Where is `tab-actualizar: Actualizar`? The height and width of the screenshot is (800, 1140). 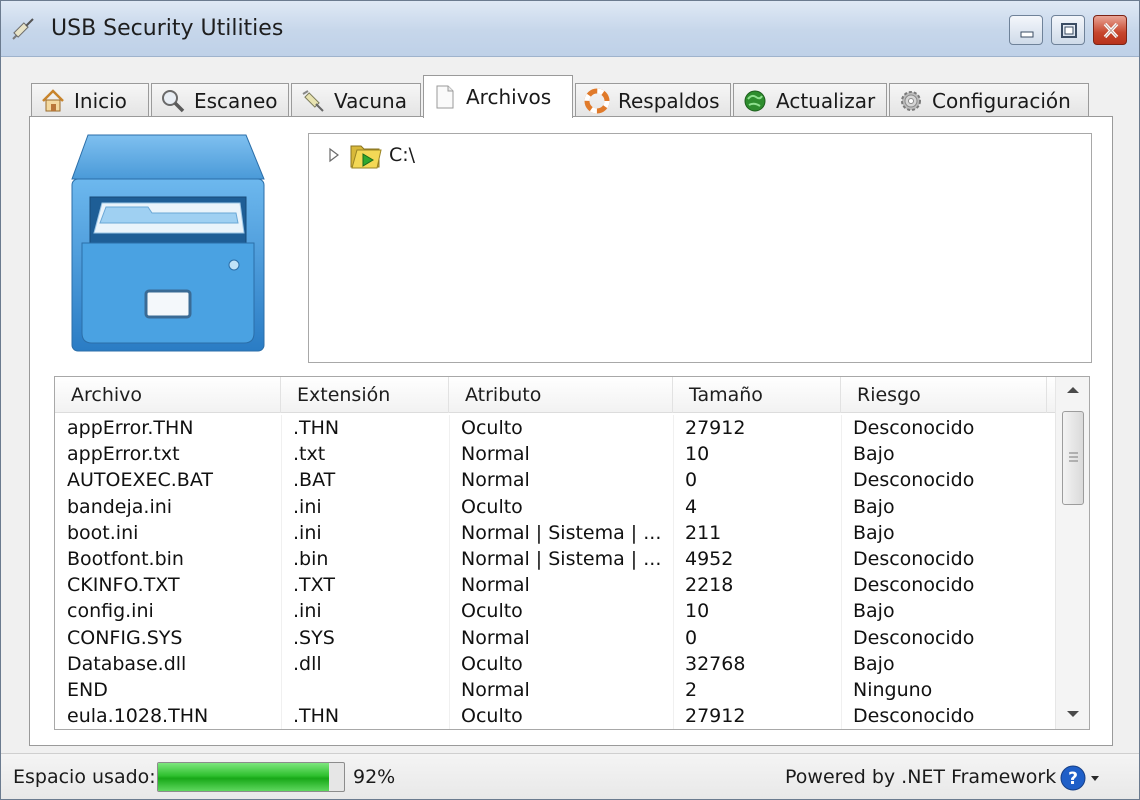
tab-actualizar: Actualizar is located at coordinates (810, 100).